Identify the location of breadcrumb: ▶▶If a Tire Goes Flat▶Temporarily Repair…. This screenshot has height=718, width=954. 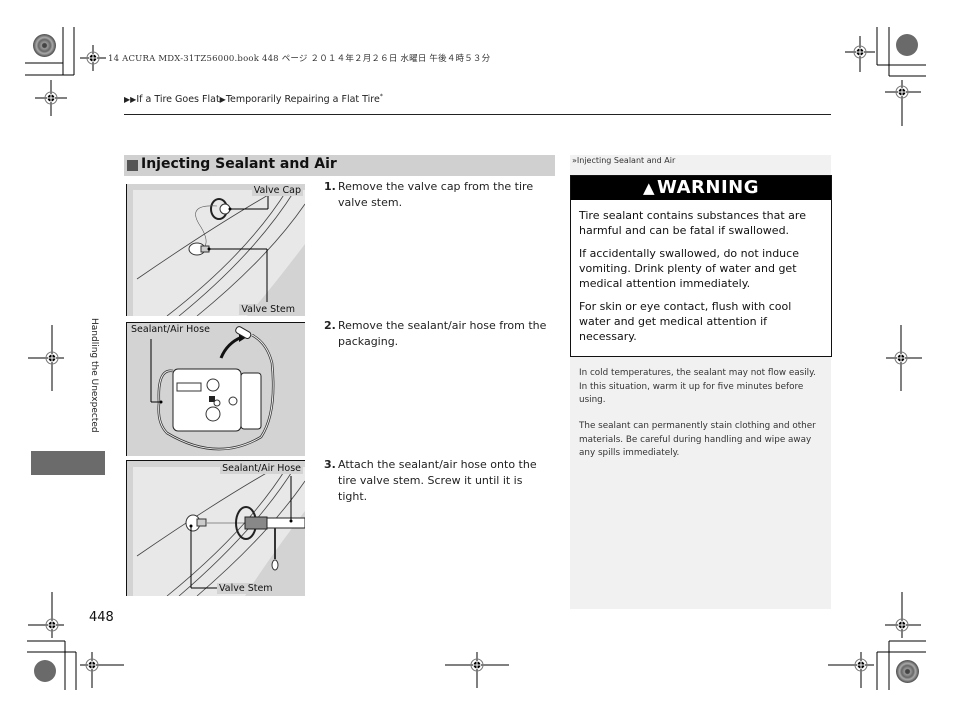
(253, 99).